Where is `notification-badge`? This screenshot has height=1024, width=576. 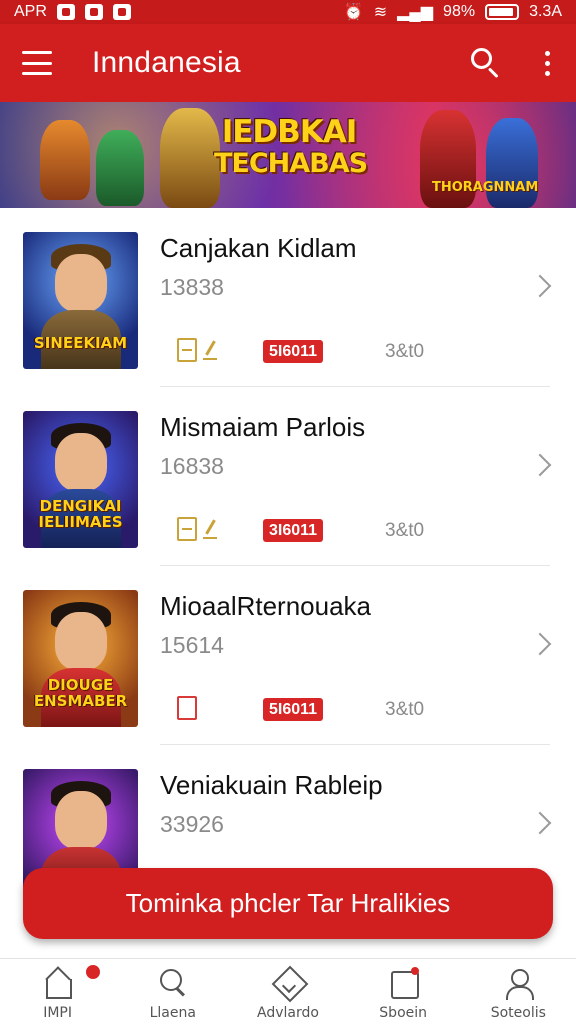
notification-badge is located at coordinates (92, 972).